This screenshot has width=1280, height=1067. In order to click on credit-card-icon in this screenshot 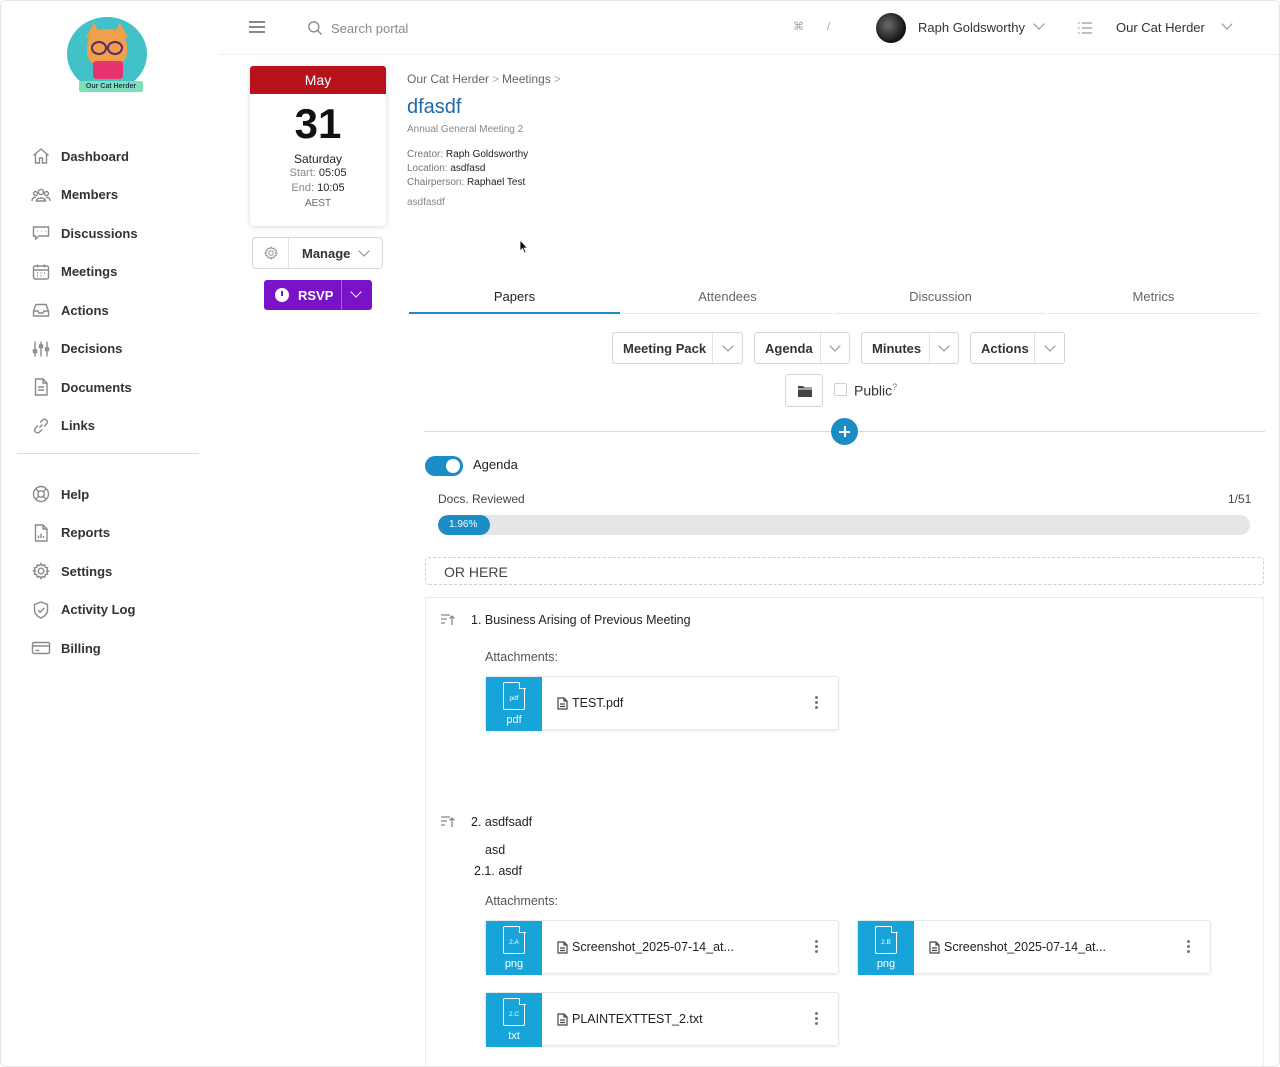, I will do `click(41, 648)`.